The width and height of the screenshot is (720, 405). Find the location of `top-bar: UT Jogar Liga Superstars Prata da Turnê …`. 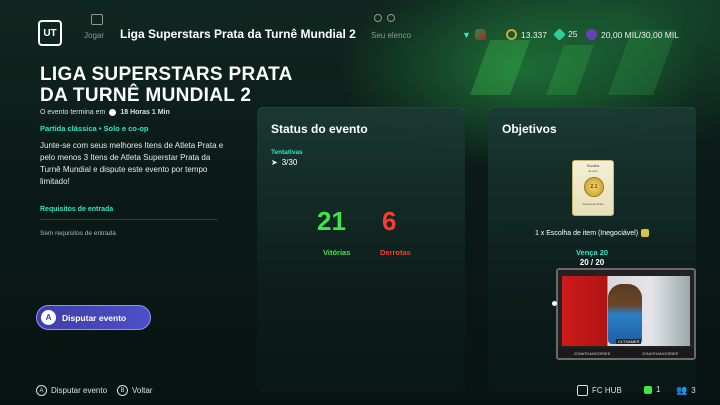

top-bar: UT Jogar Liga Superstars Prata da Turnê … is located at coordinates (360, 29).